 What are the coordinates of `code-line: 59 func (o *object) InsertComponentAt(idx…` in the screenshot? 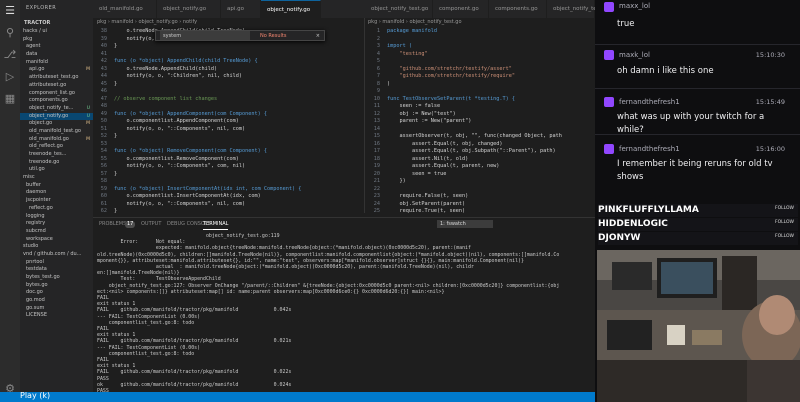 It's located at (228, 190).